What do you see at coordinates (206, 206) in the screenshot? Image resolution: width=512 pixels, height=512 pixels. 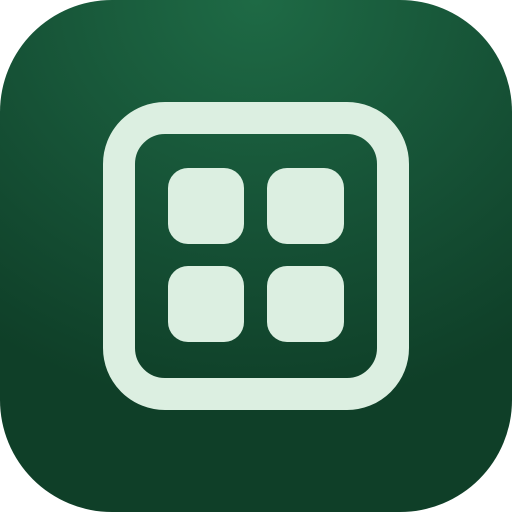 I see `tile-top-left` at bounding box center [206, 206].